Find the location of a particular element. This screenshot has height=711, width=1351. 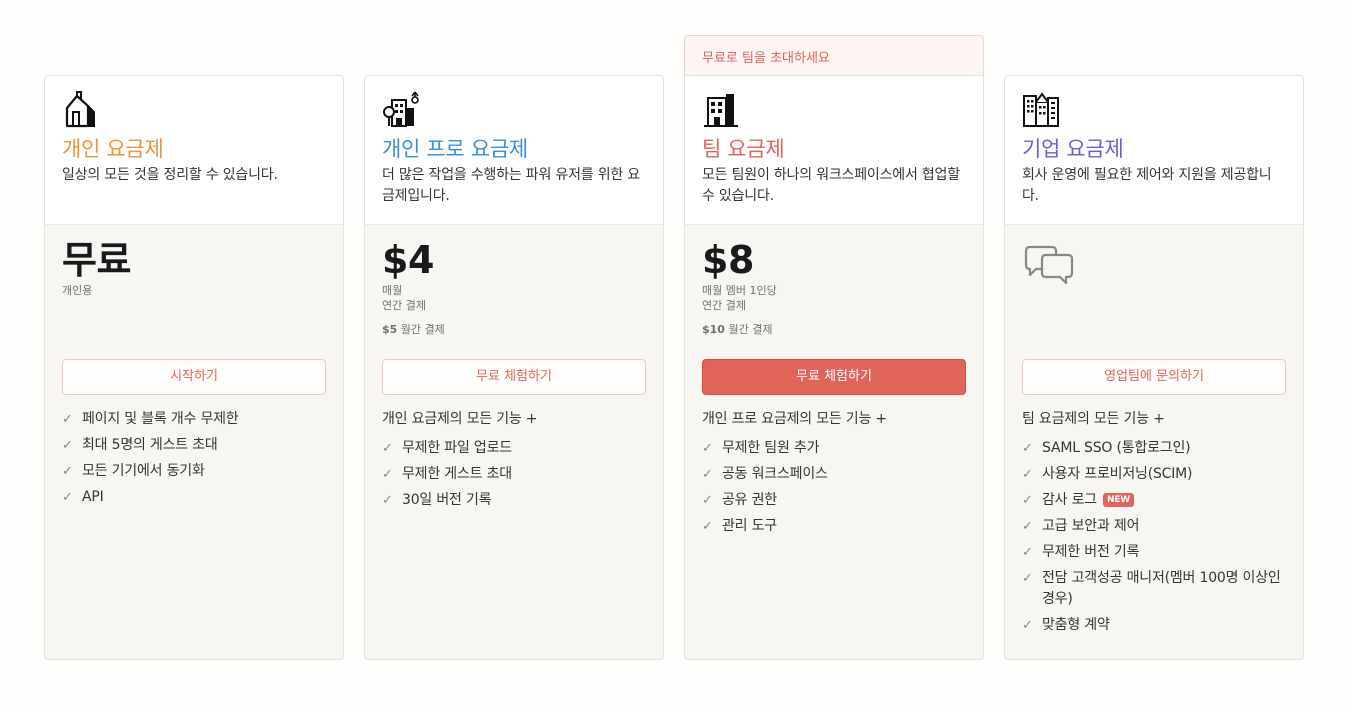

invite-team-banner: 무료로 팀을 초대하세요 is located at coordinates (834, 55).